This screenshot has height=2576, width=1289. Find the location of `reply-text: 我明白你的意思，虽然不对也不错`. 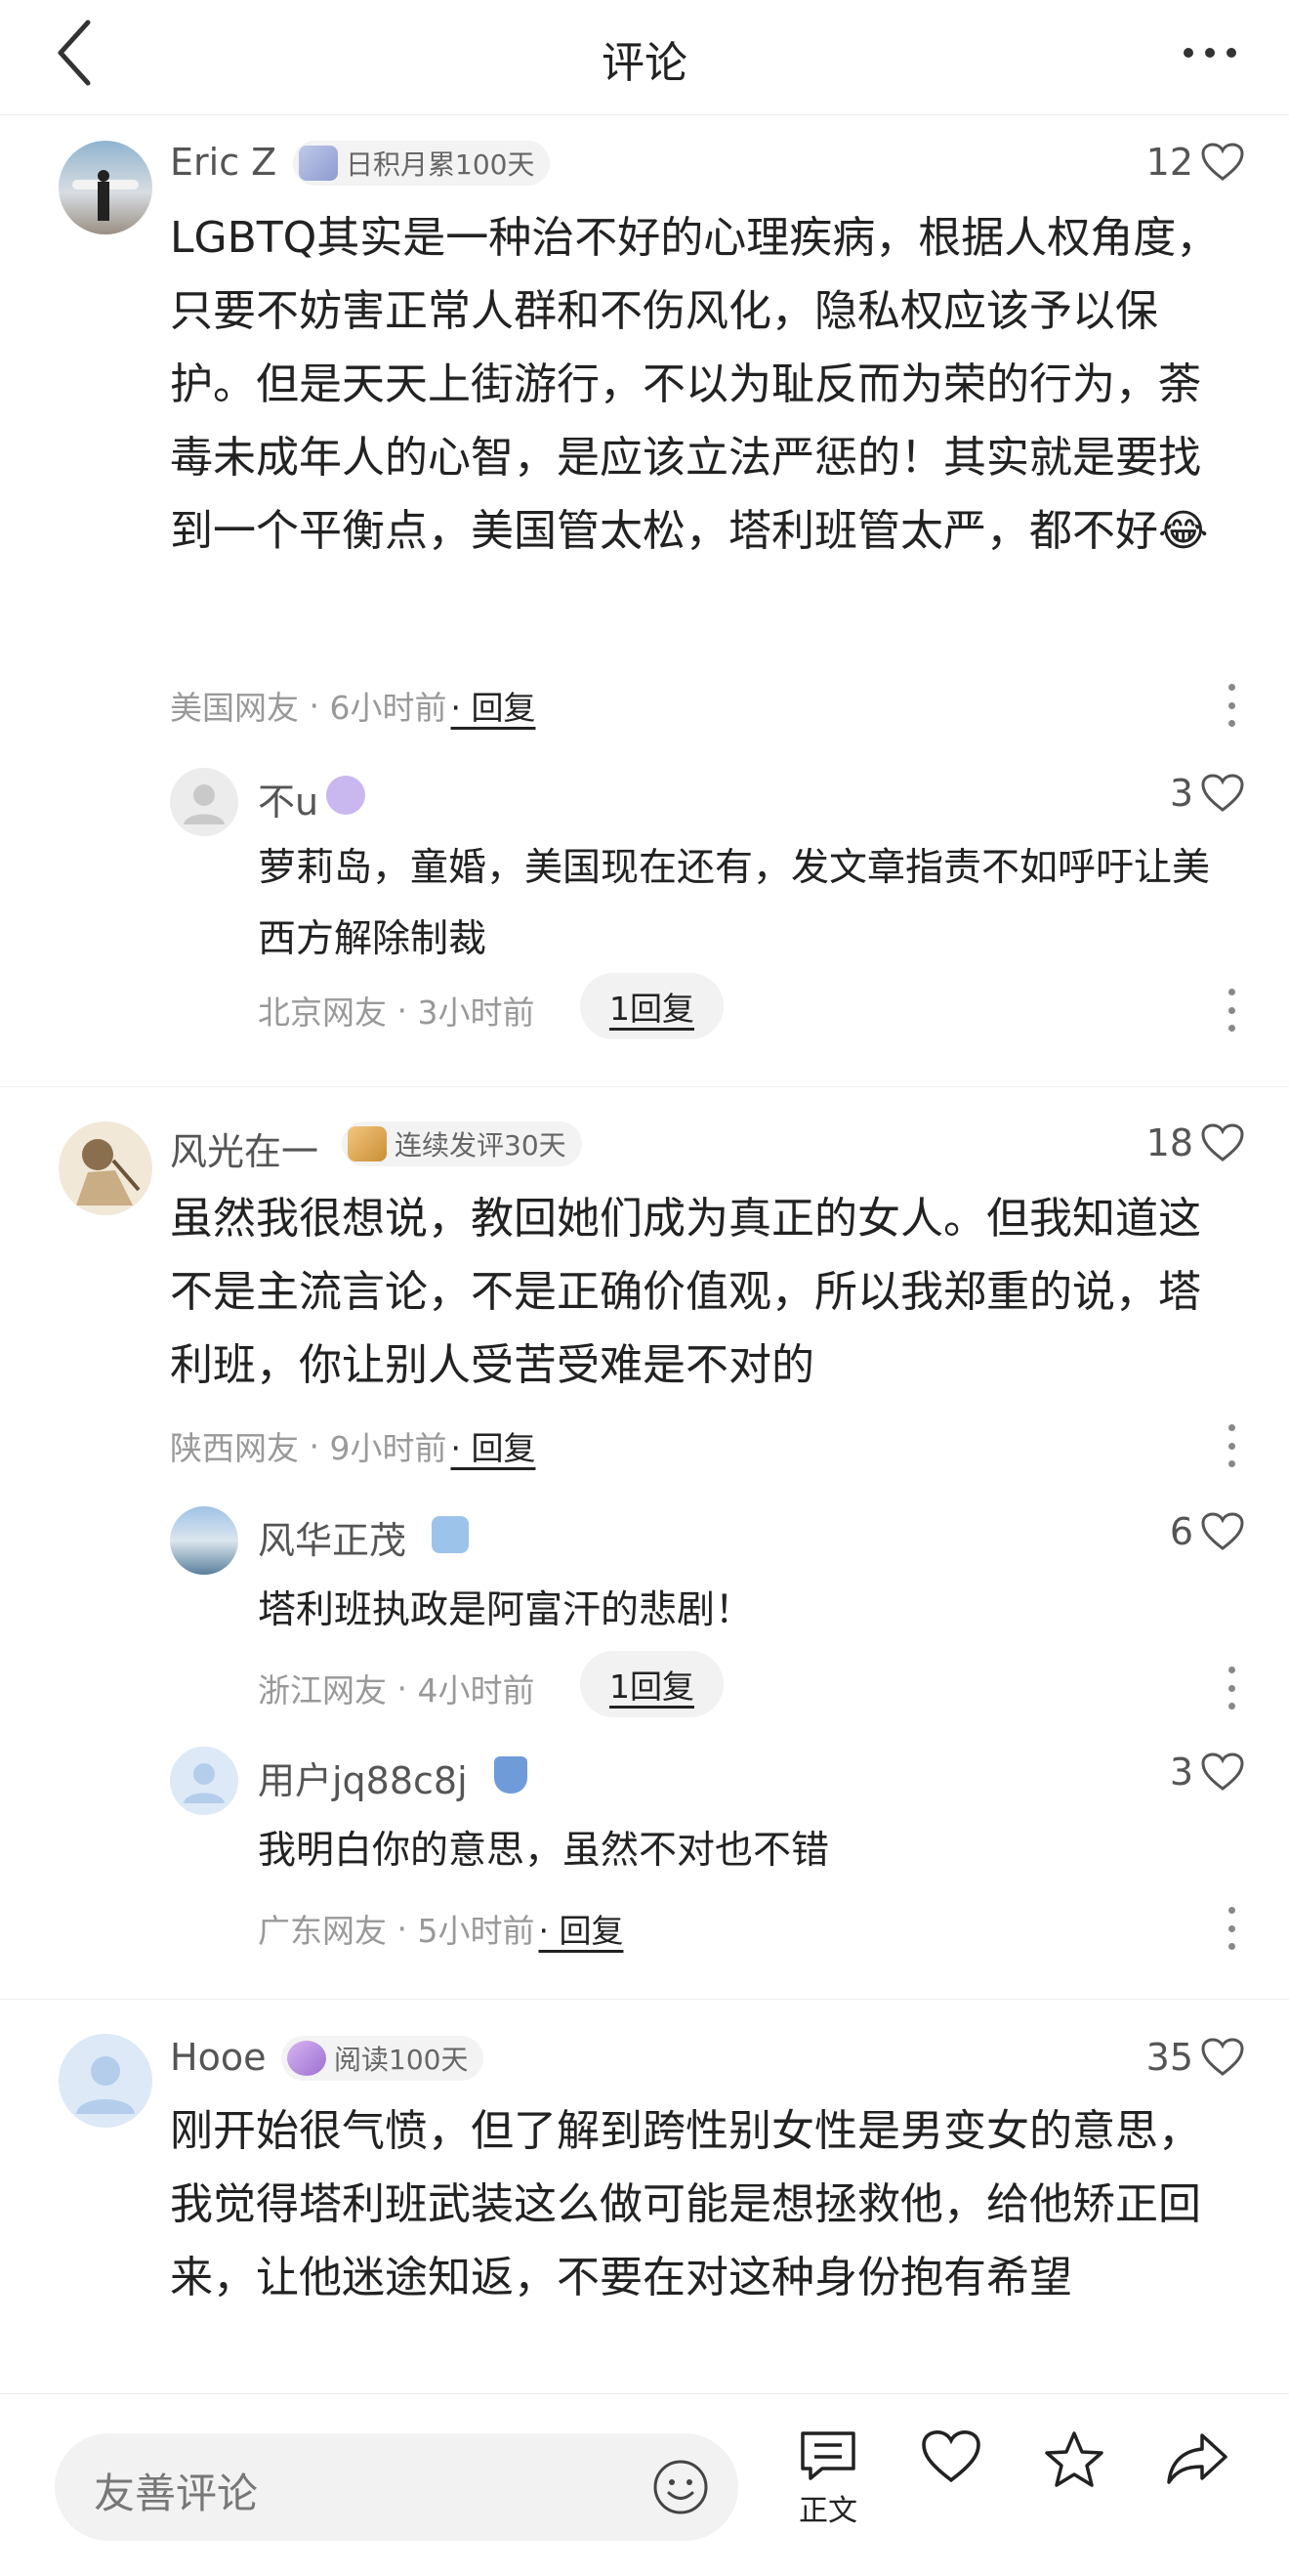

reply-text: 我明白你的意思，虽然不对也不错 is located at coordinates (544, 1851).